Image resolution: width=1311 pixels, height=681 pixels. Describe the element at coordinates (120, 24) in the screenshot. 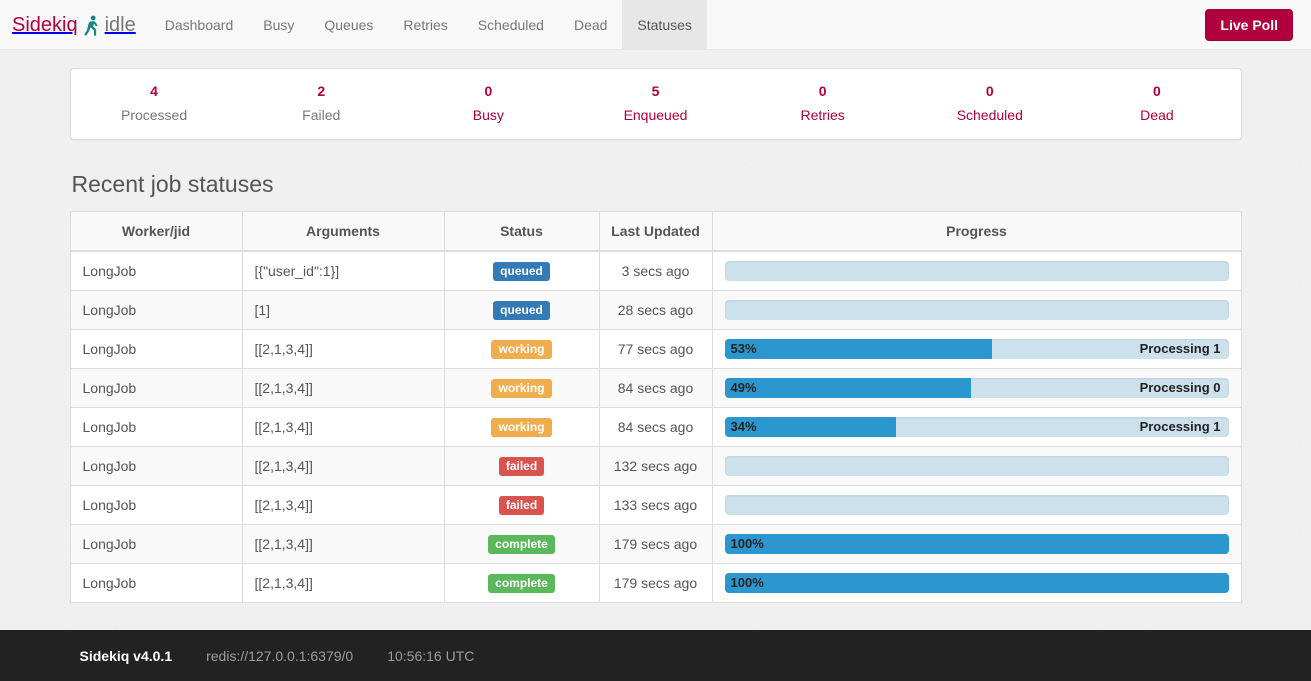

I see `brand-status-label: idle` at that location.